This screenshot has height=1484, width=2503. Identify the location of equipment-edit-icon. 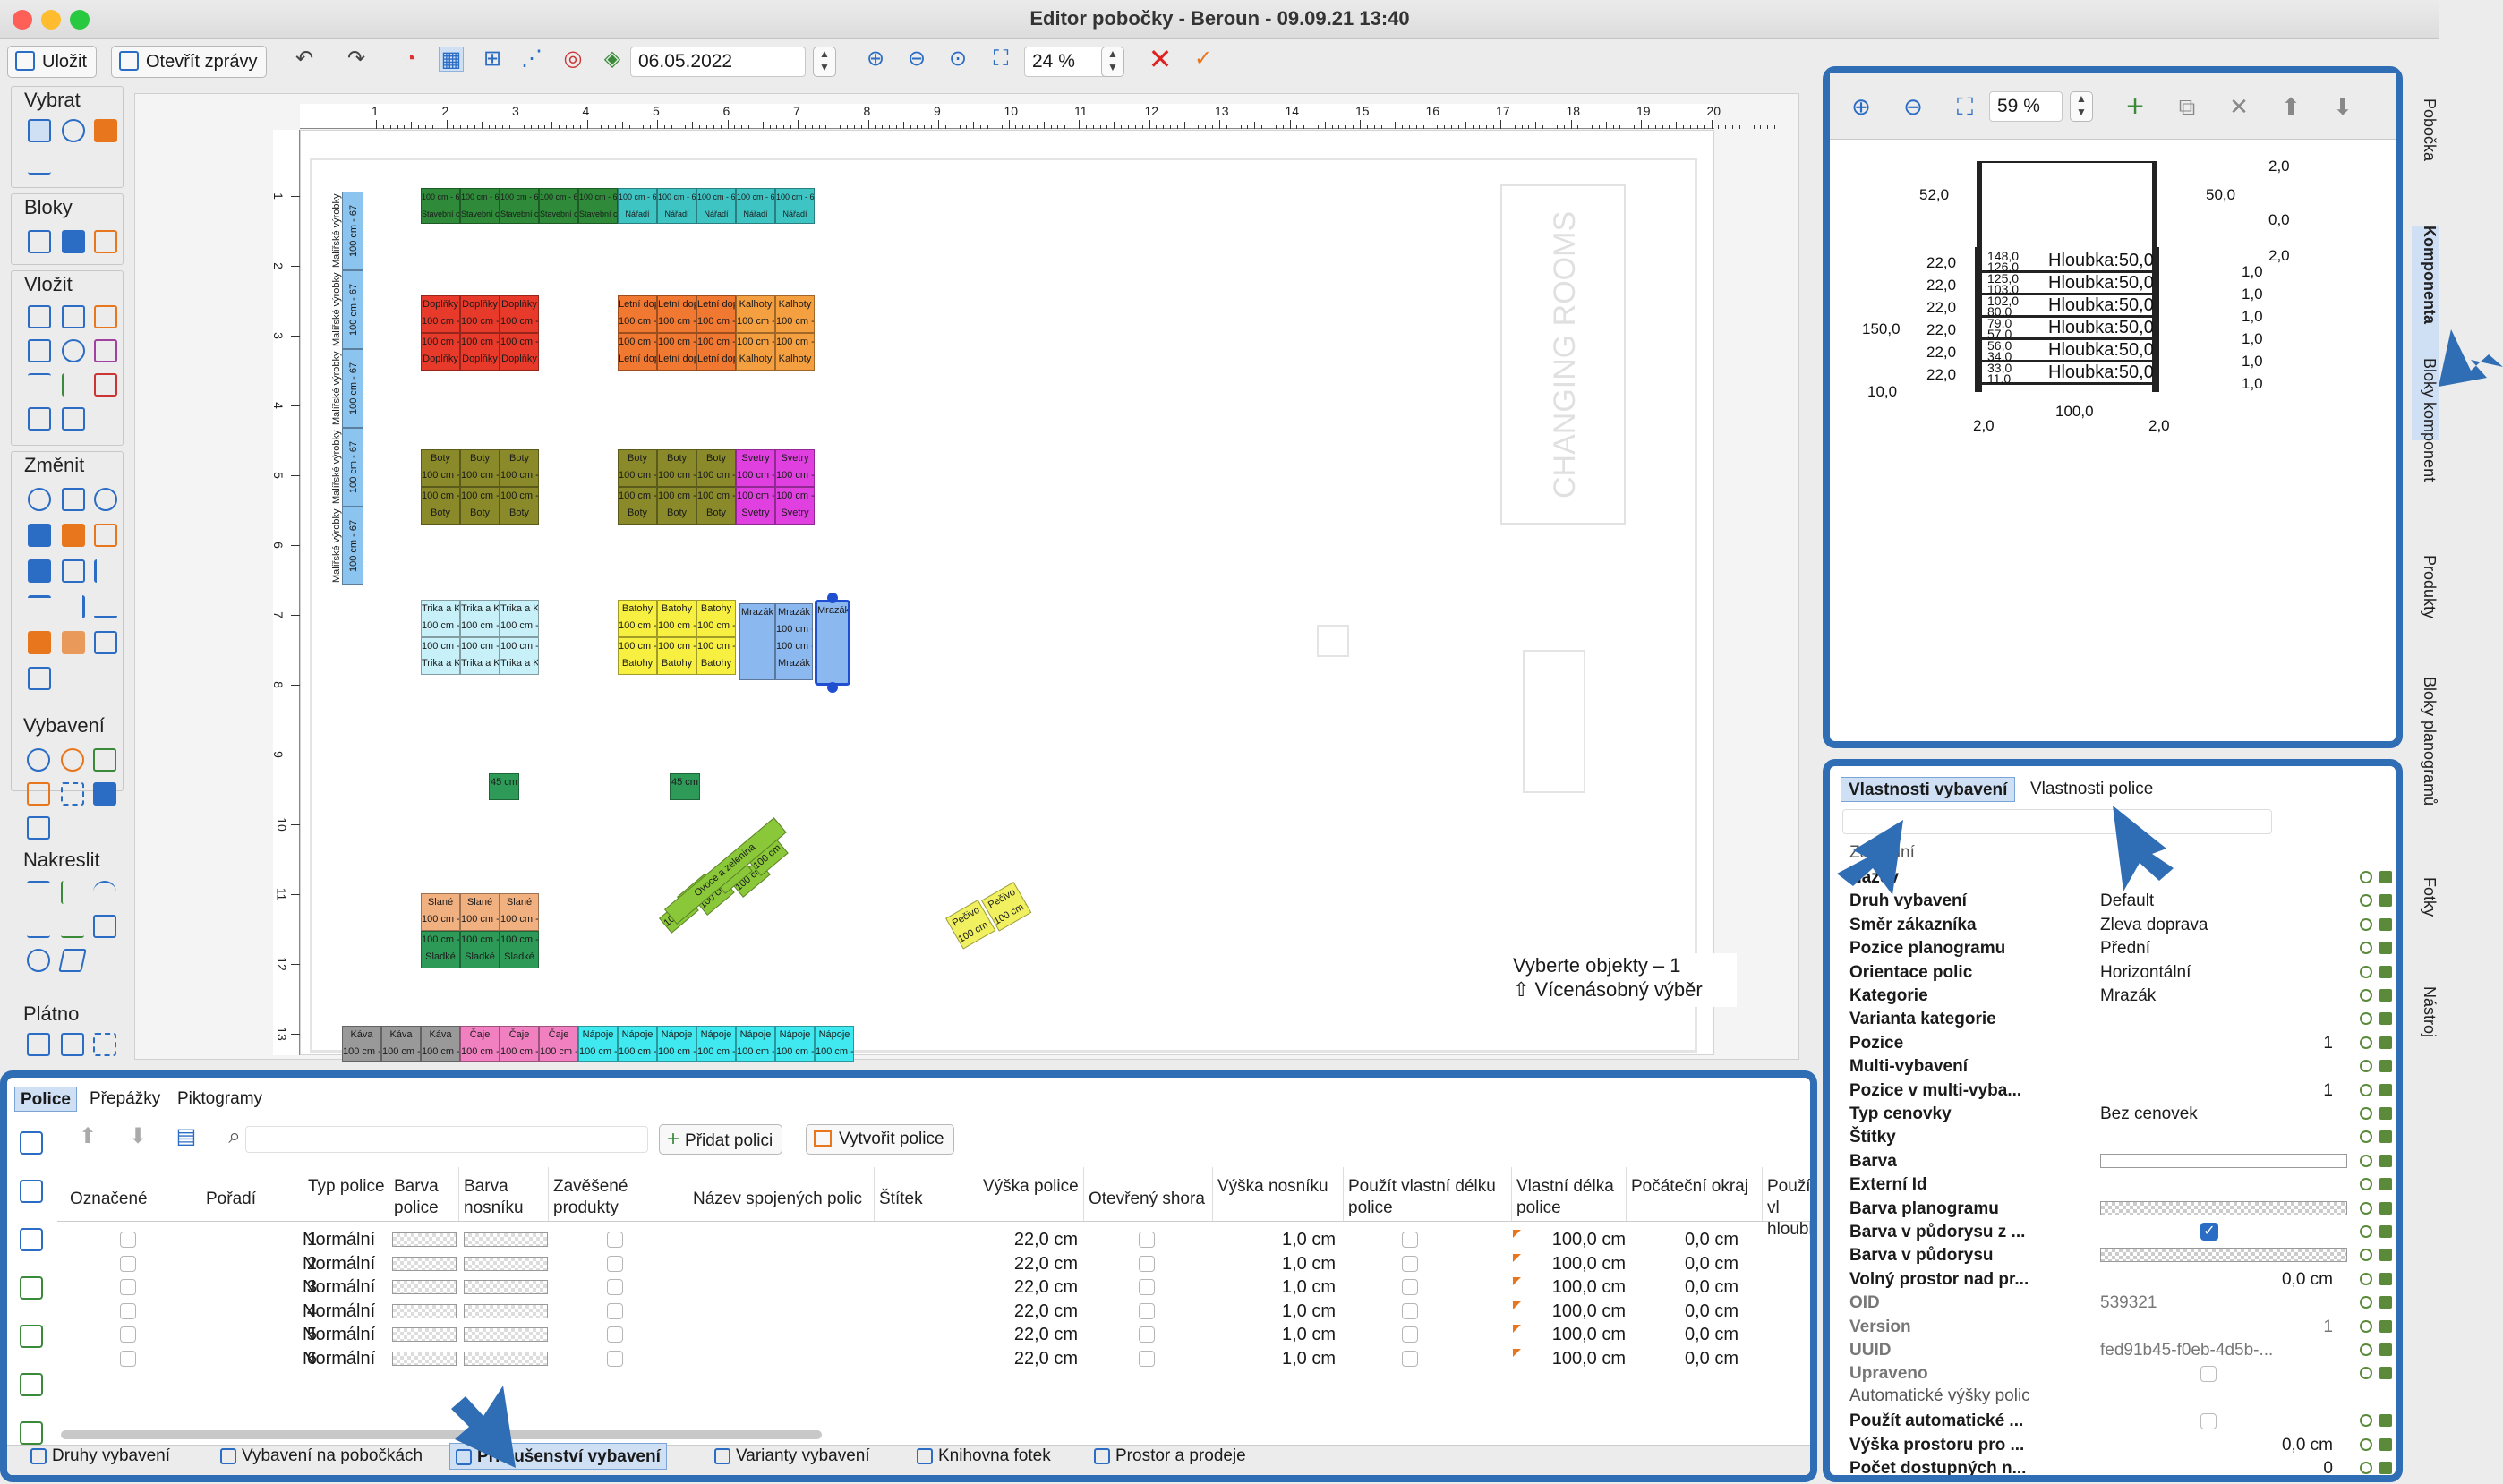
(104, 760).